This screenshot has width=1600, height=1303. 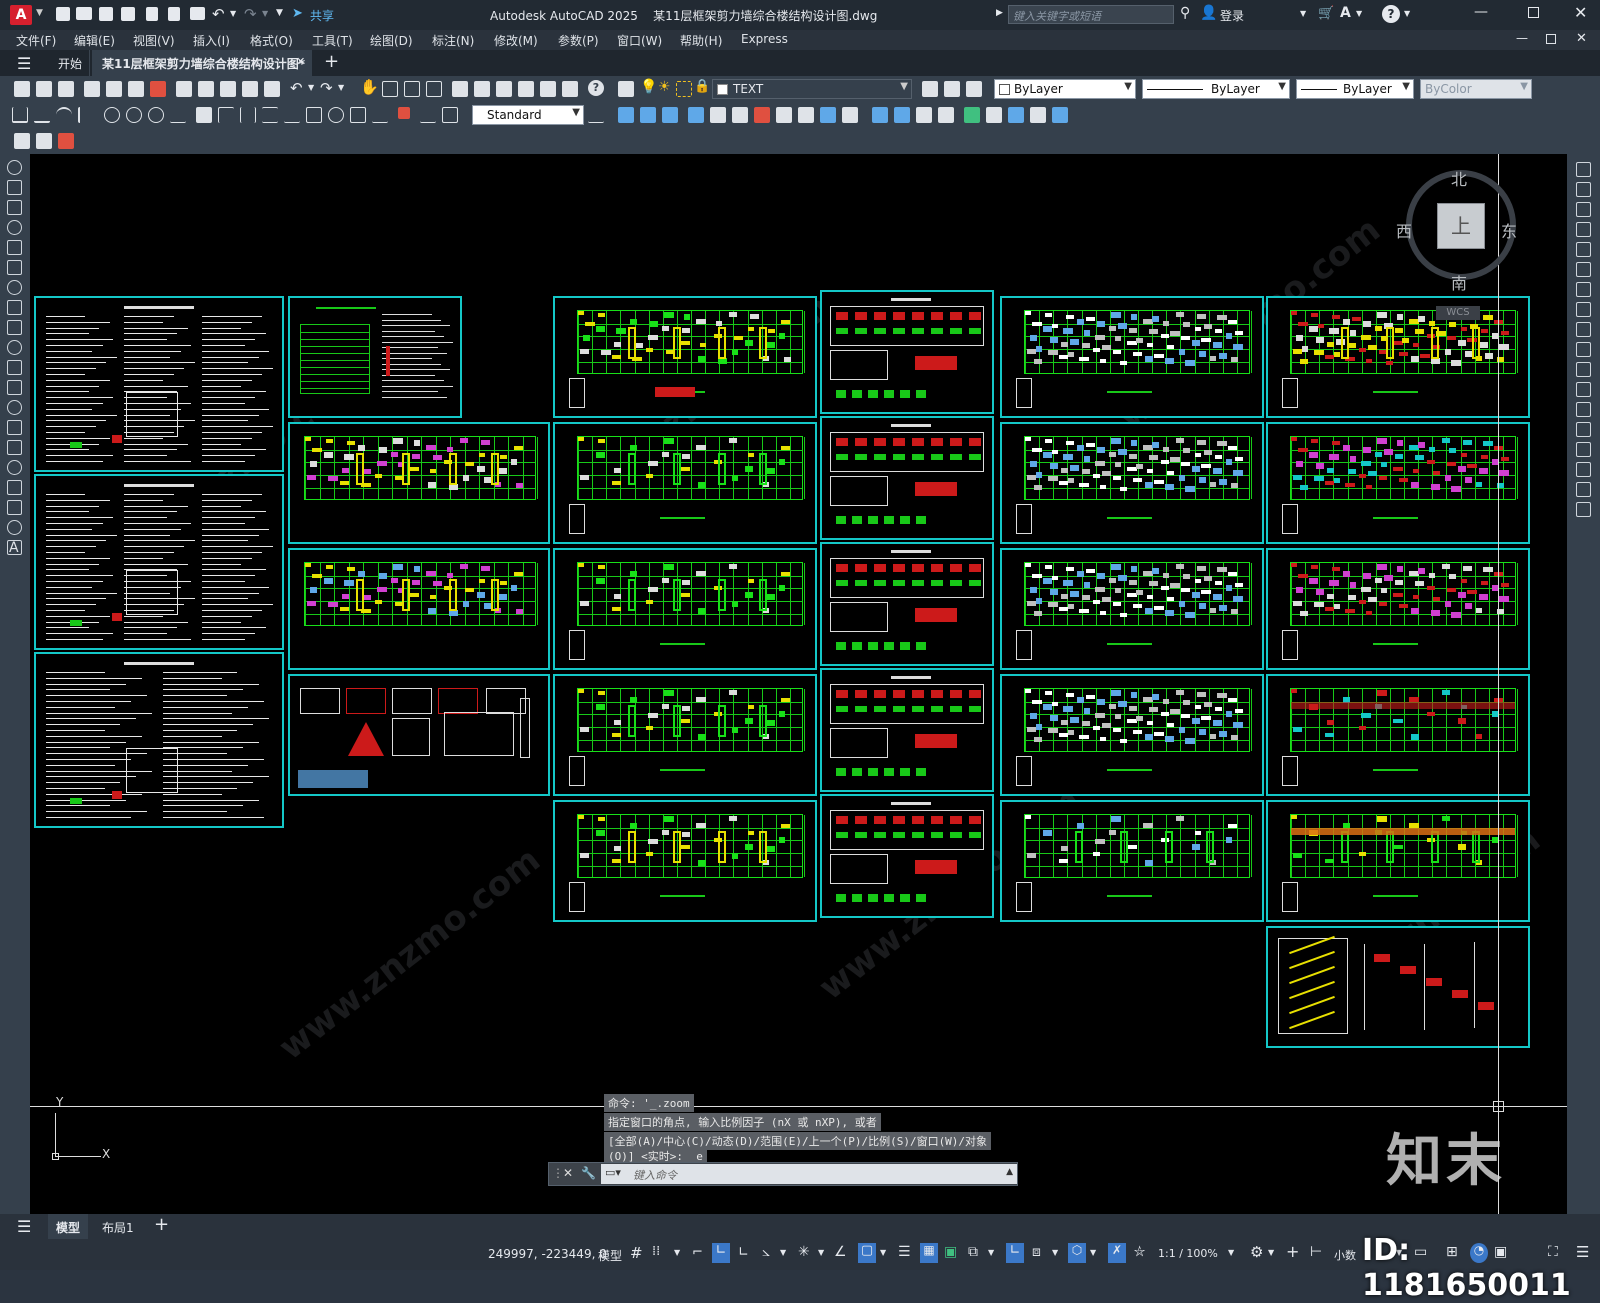 What do you see at coordinates (1583, 269) in the screenshot?
I see `move-icon` at bounding box center [1583, 269].